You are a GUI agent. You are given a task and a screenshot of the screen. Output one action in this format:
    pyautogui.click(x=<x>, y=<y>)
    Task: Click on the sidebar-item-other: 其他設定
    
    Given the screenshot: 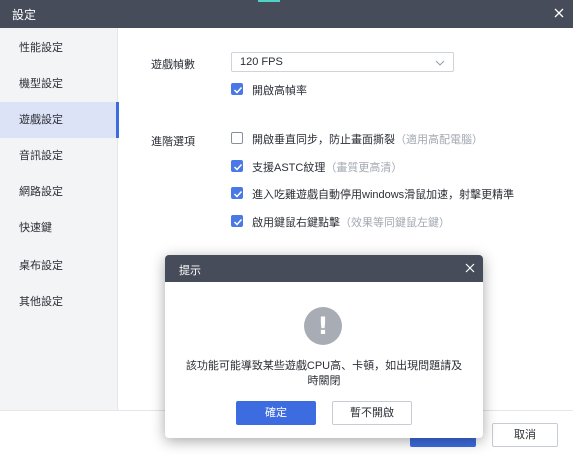 What is the action you would take?
    pyautogui.click(x=59, y=302)
    